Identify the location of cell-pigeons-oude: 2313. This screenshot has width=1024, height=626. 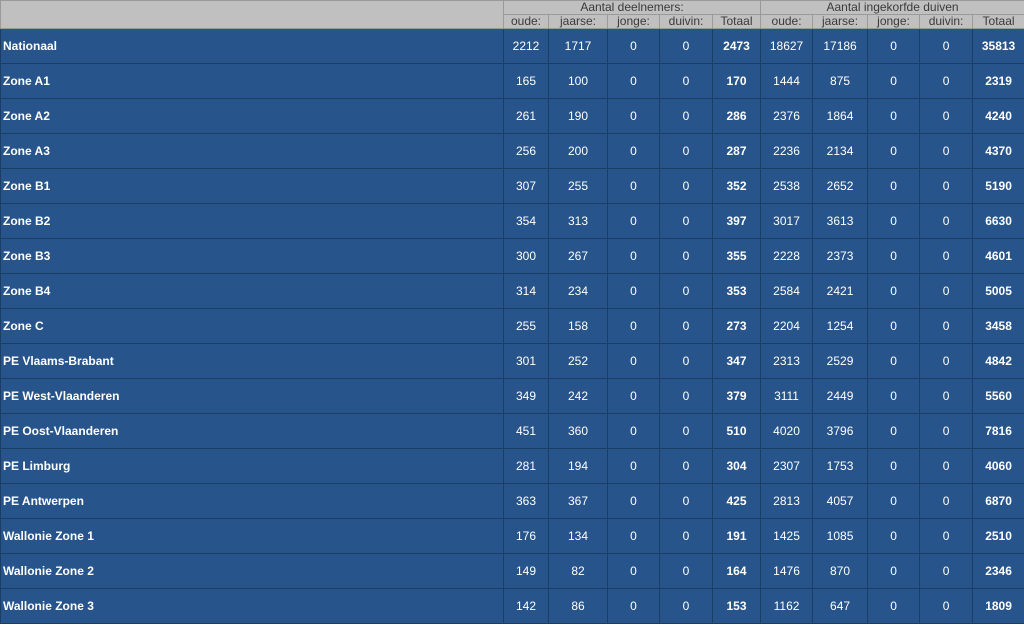
(787, 361).